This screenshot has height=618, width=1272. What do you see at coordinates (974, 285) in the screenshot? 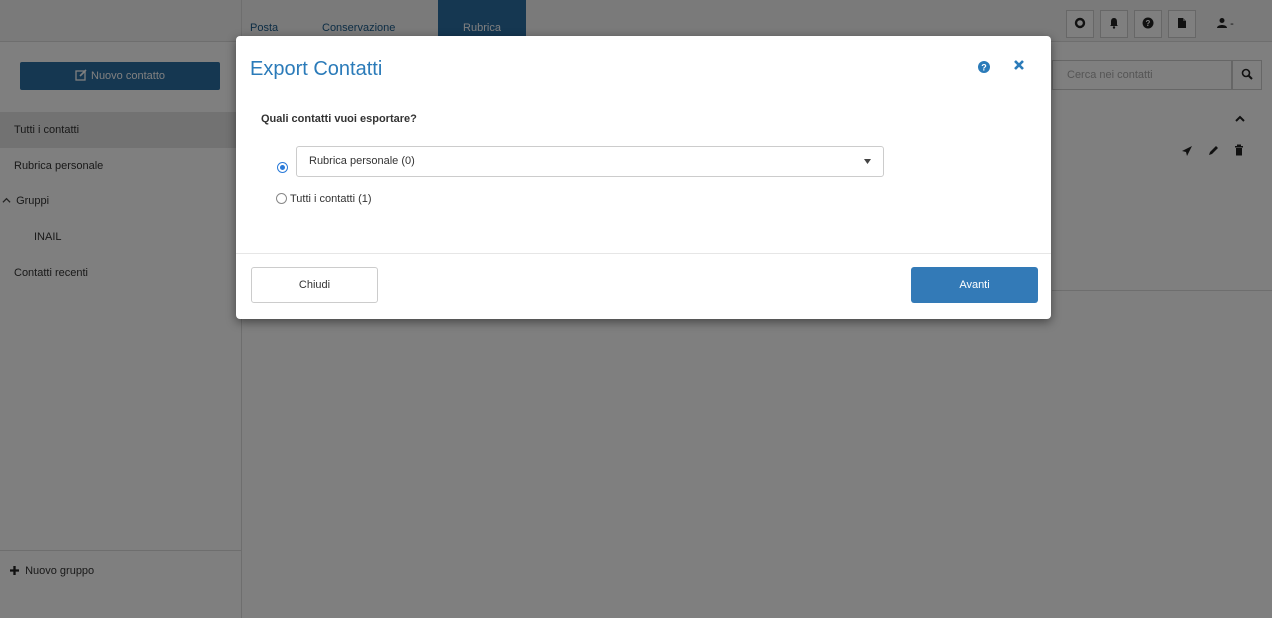
I see `next-button: Avanti` at bounding box center [974, 285].